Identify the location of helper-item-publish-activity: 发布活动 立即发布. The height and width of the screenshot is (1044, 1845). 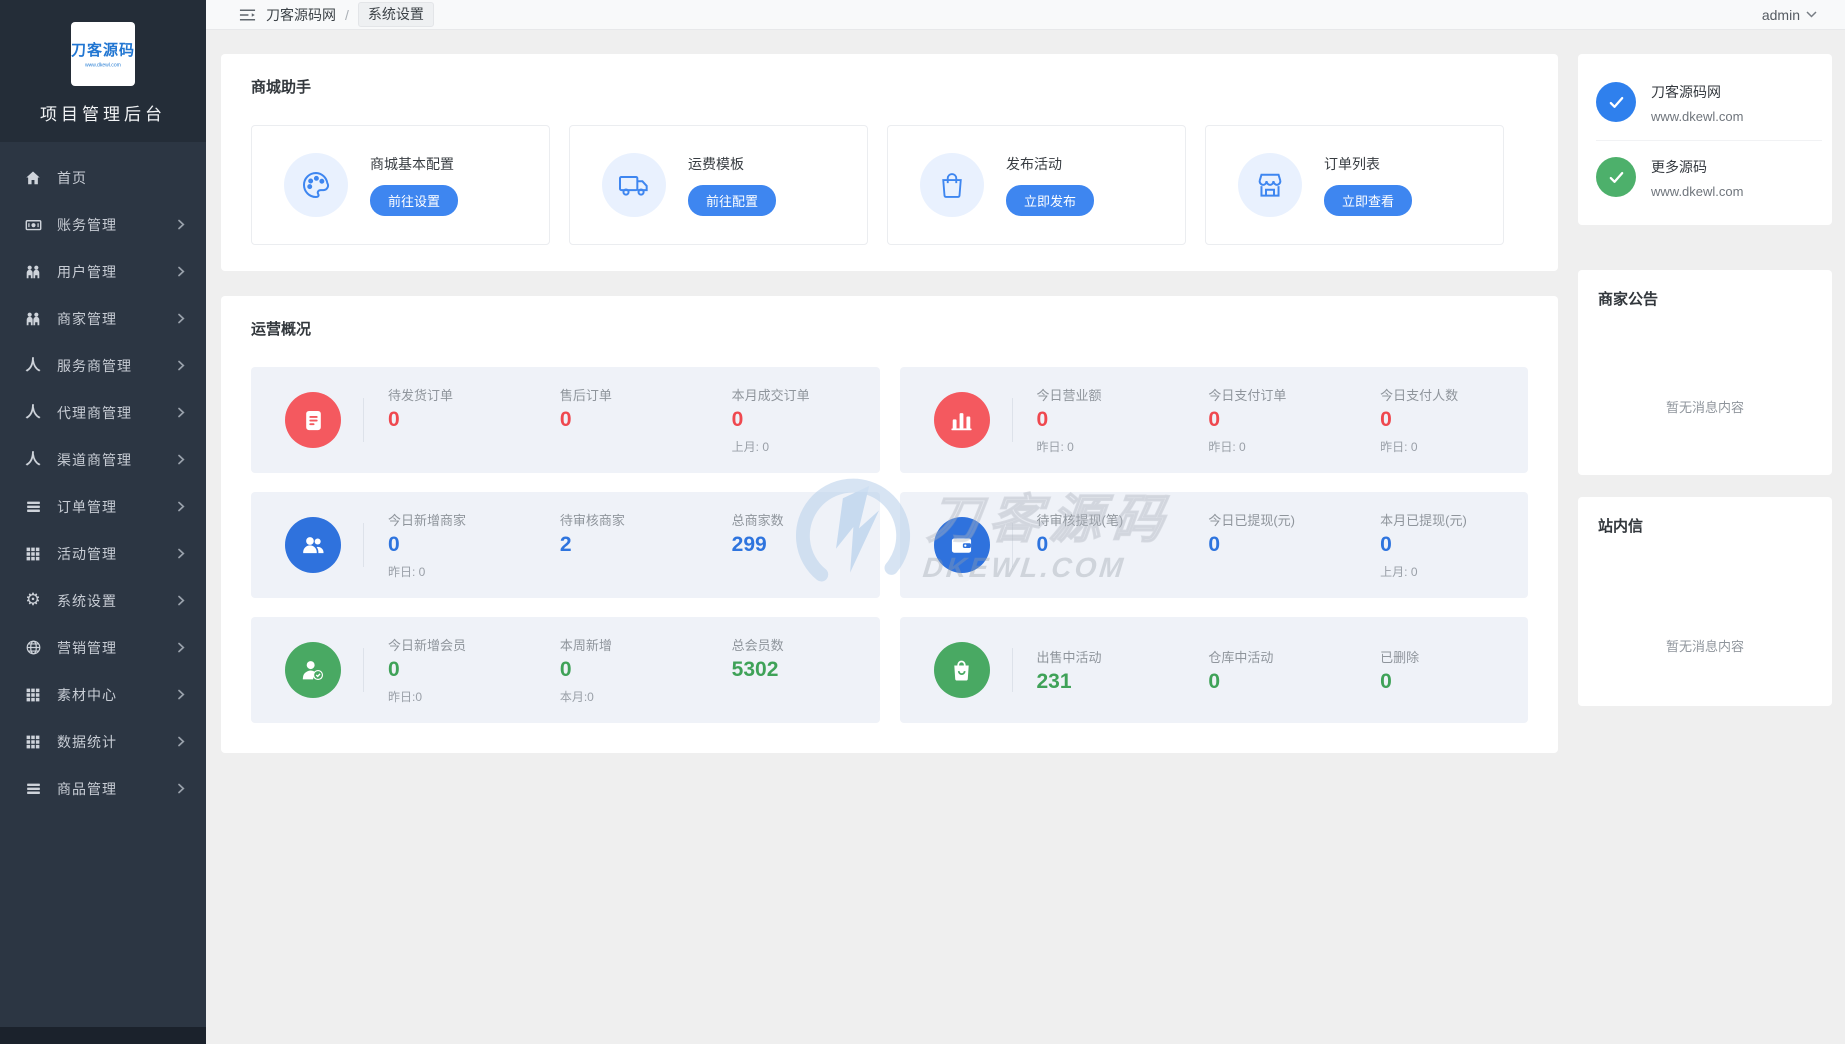
(1036, 185).